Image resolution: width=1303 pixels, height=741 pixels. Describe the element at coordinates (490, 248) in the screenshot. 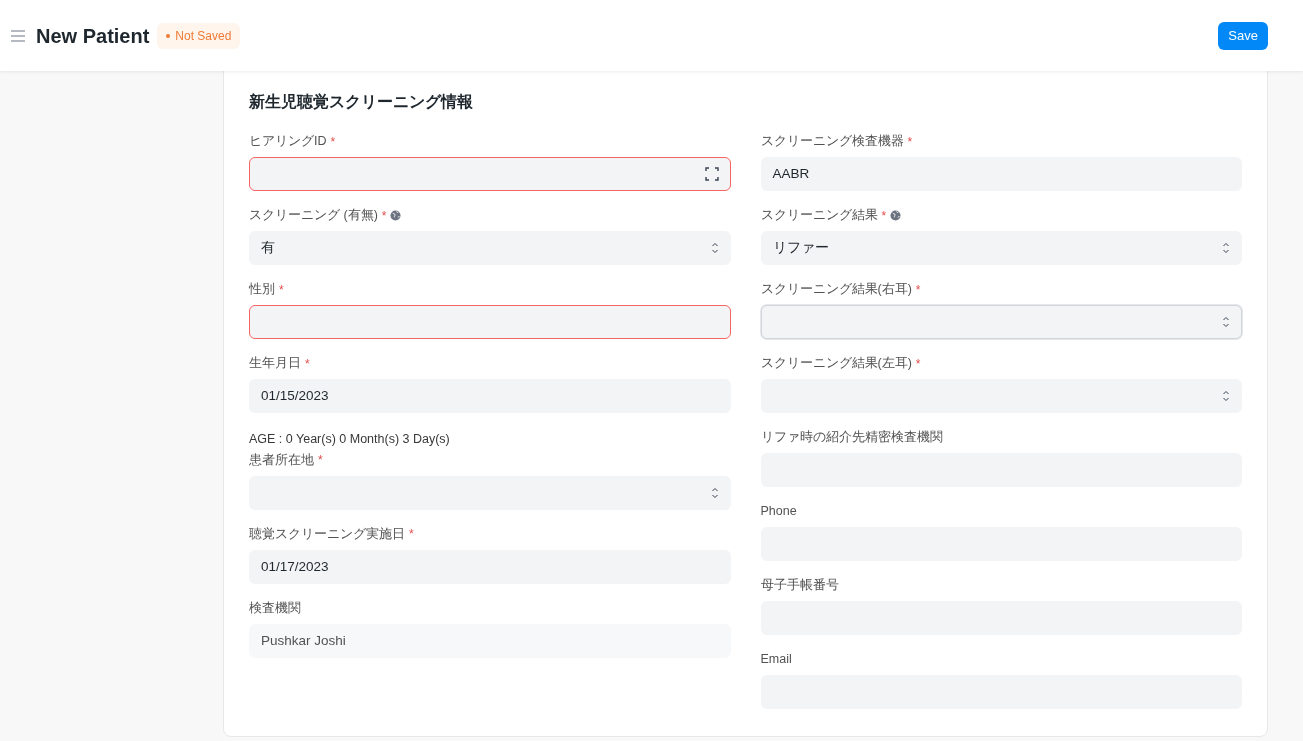

I see `select-field: 有` at that location.